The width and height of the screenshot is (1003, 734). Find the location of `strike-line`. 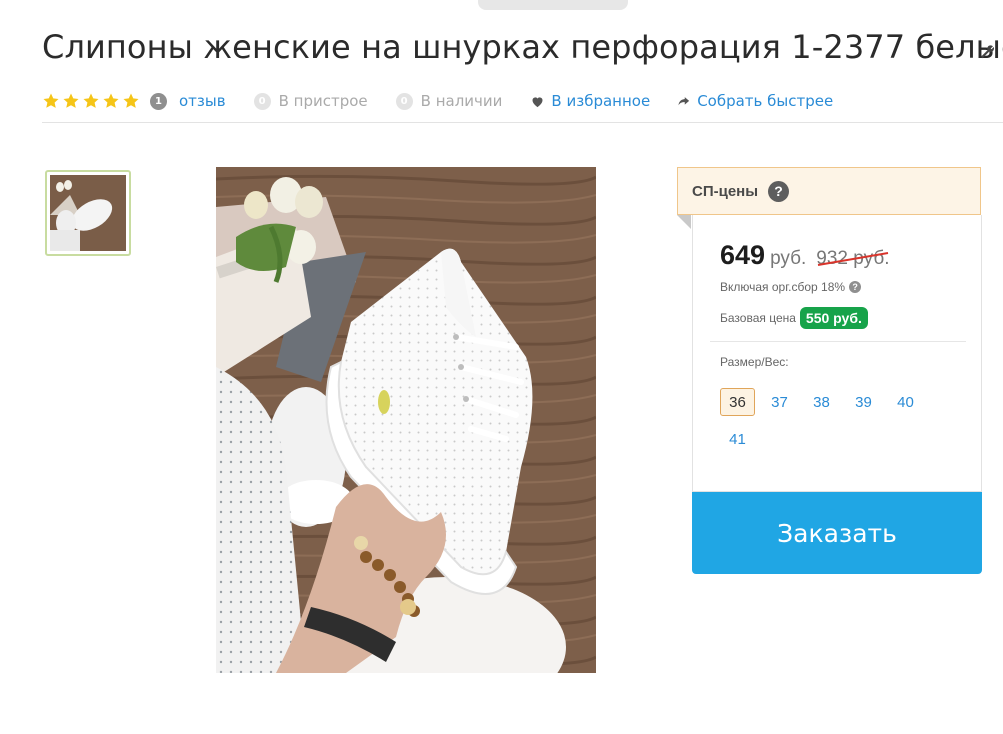

strike-line is located at coordinates (853, 259).